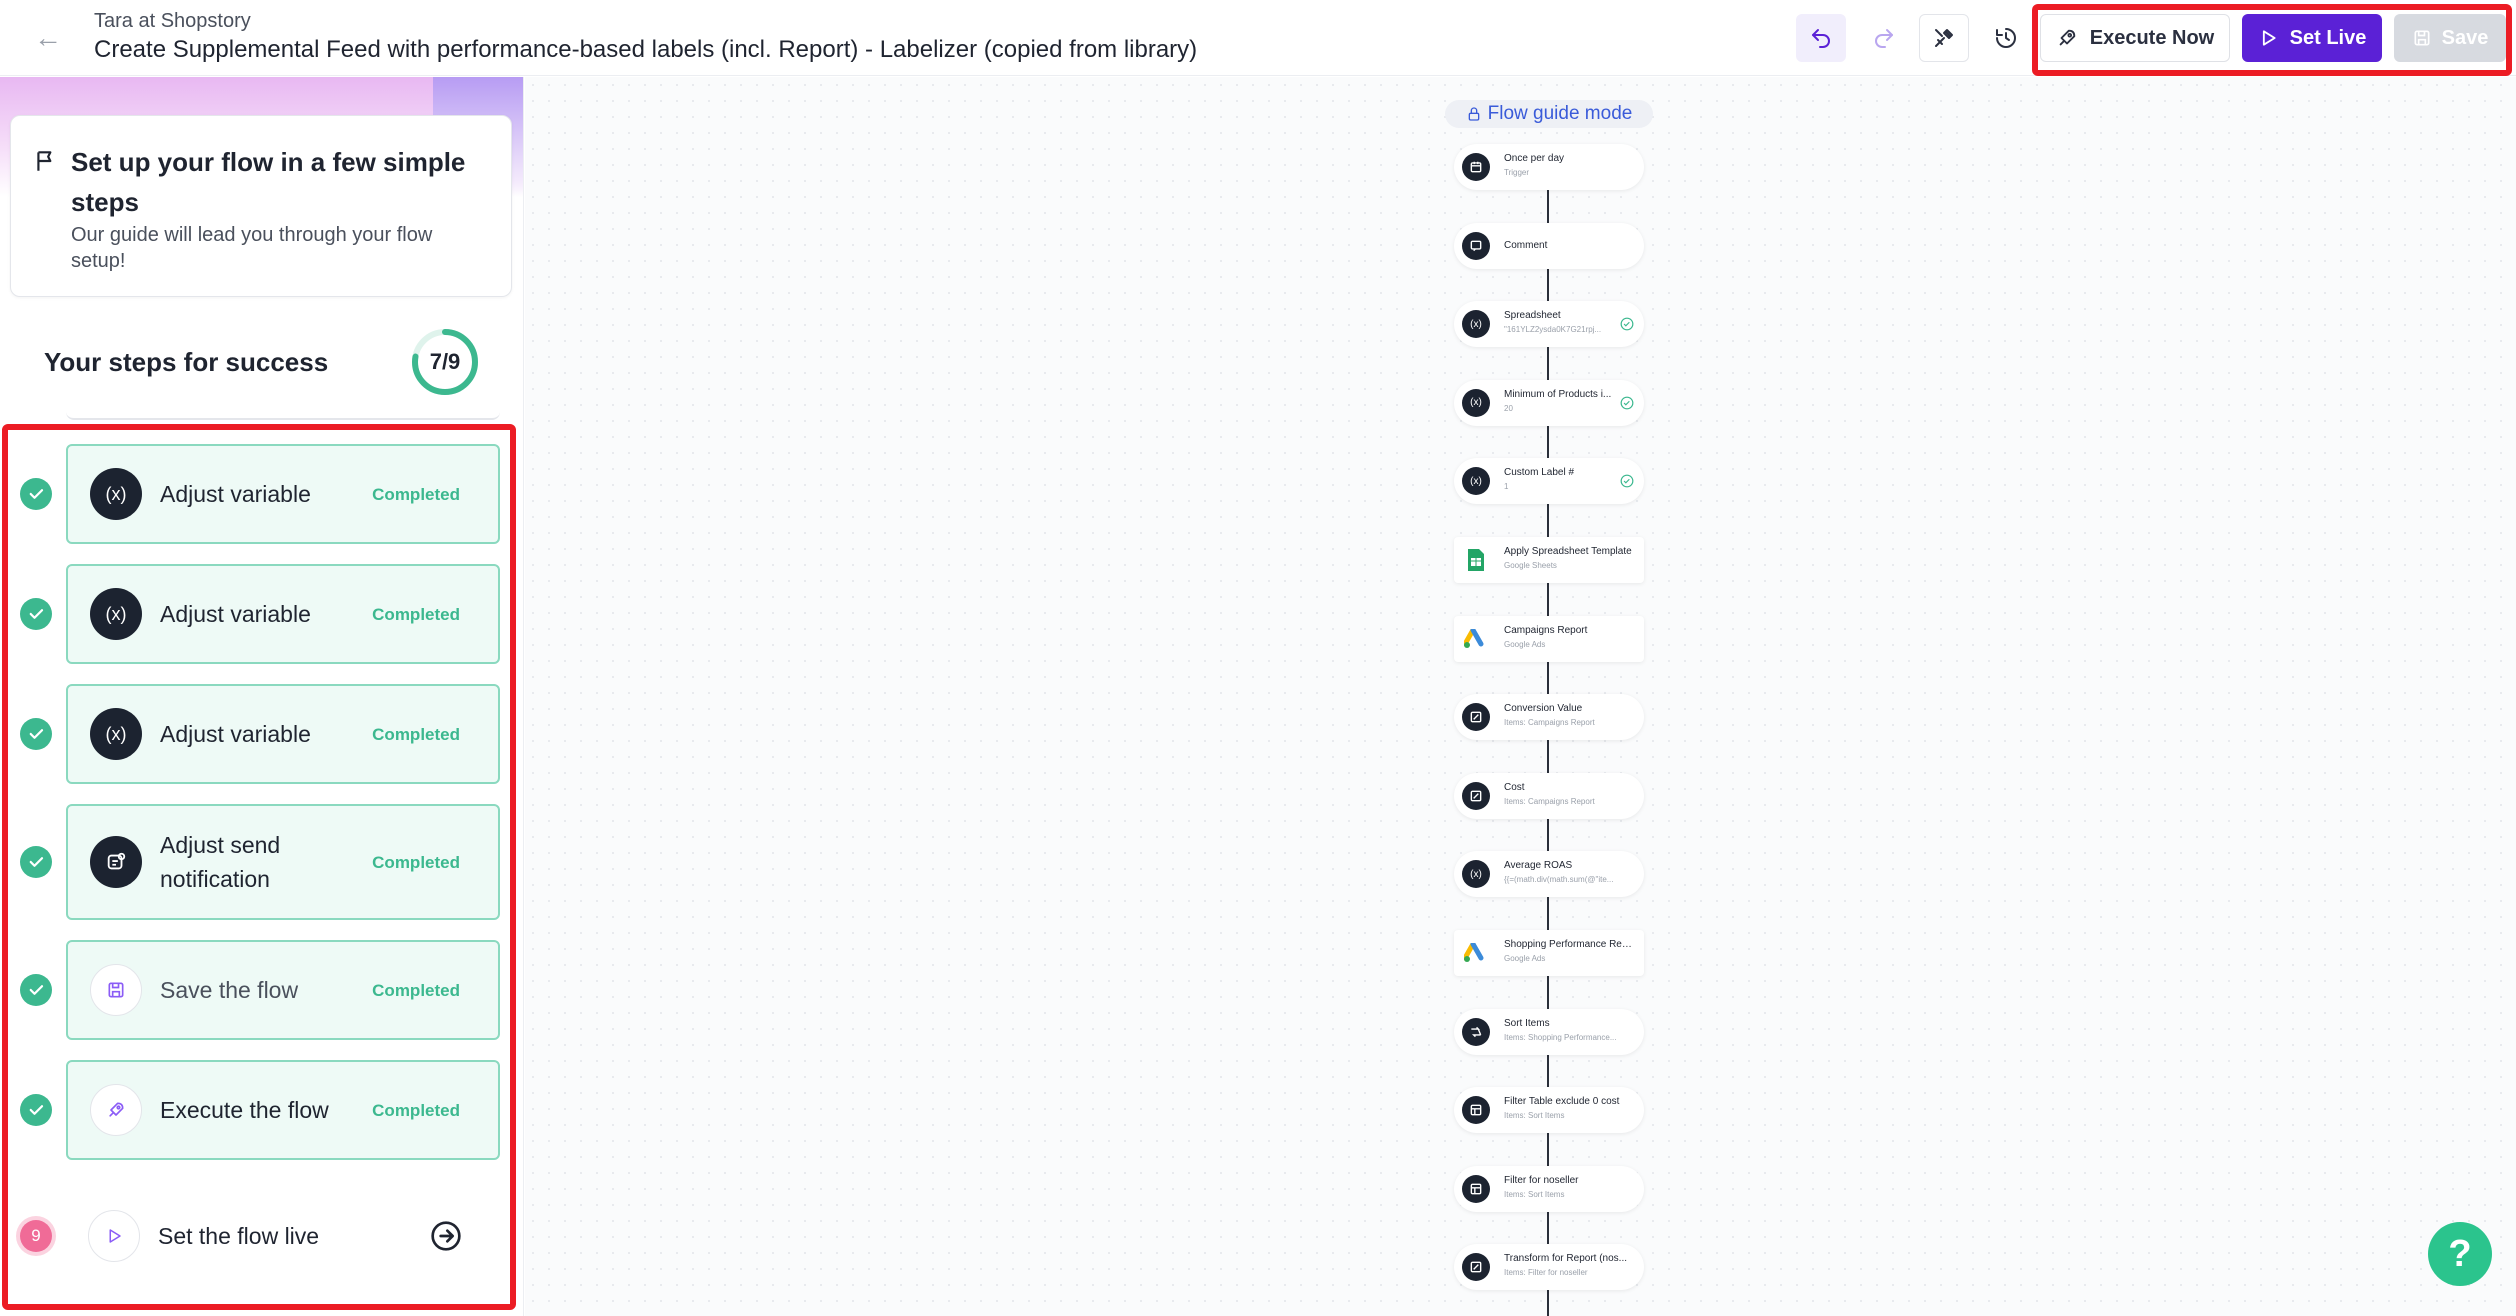 The image size is (2516, 1316). Describe the element at coordinates (445, 361) in the screenshot. I see `progress-count: 7/9` at that location.